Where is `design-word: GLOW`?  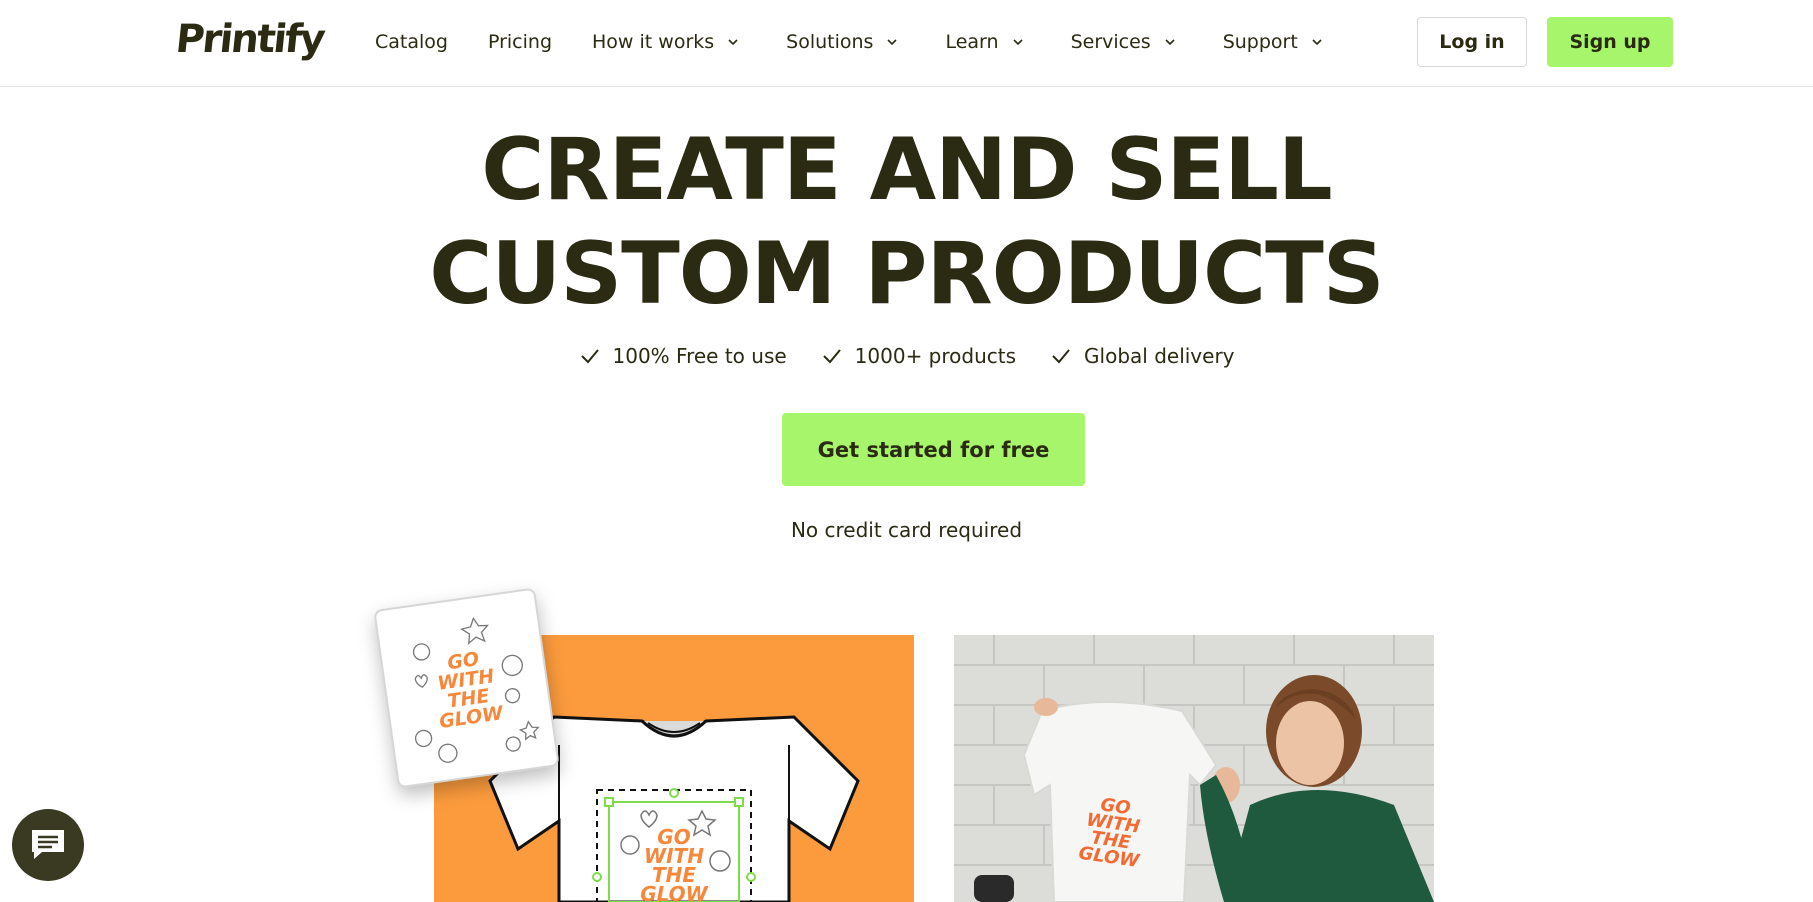
design-word: GLOW is located at coordinates (674, 892).